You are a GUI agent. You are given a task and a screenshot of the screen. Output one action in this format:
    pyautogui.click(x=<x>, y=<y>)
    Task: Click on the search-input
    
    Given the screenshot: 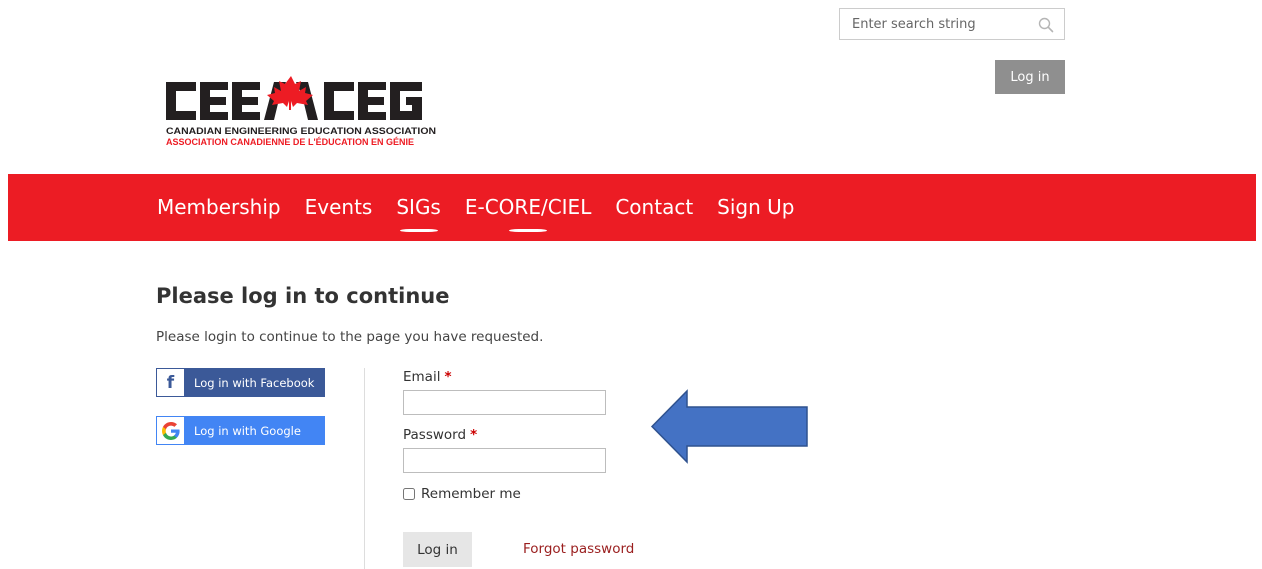 What is the action you would take?
    pyautogui.click(x=935, y=24)
    